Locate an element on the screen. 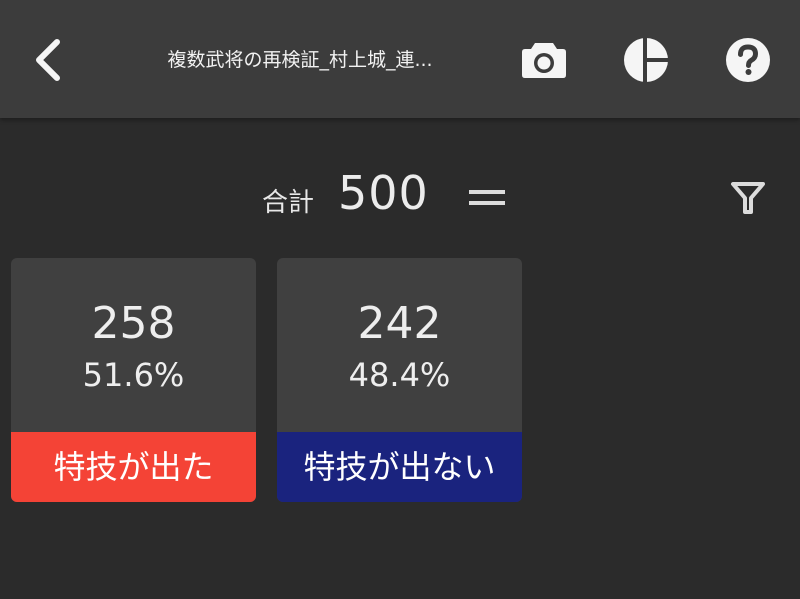 The width and height of the screenshot is (800, 599). card-label: 特技が出ない is located at coordinates (399, 467).